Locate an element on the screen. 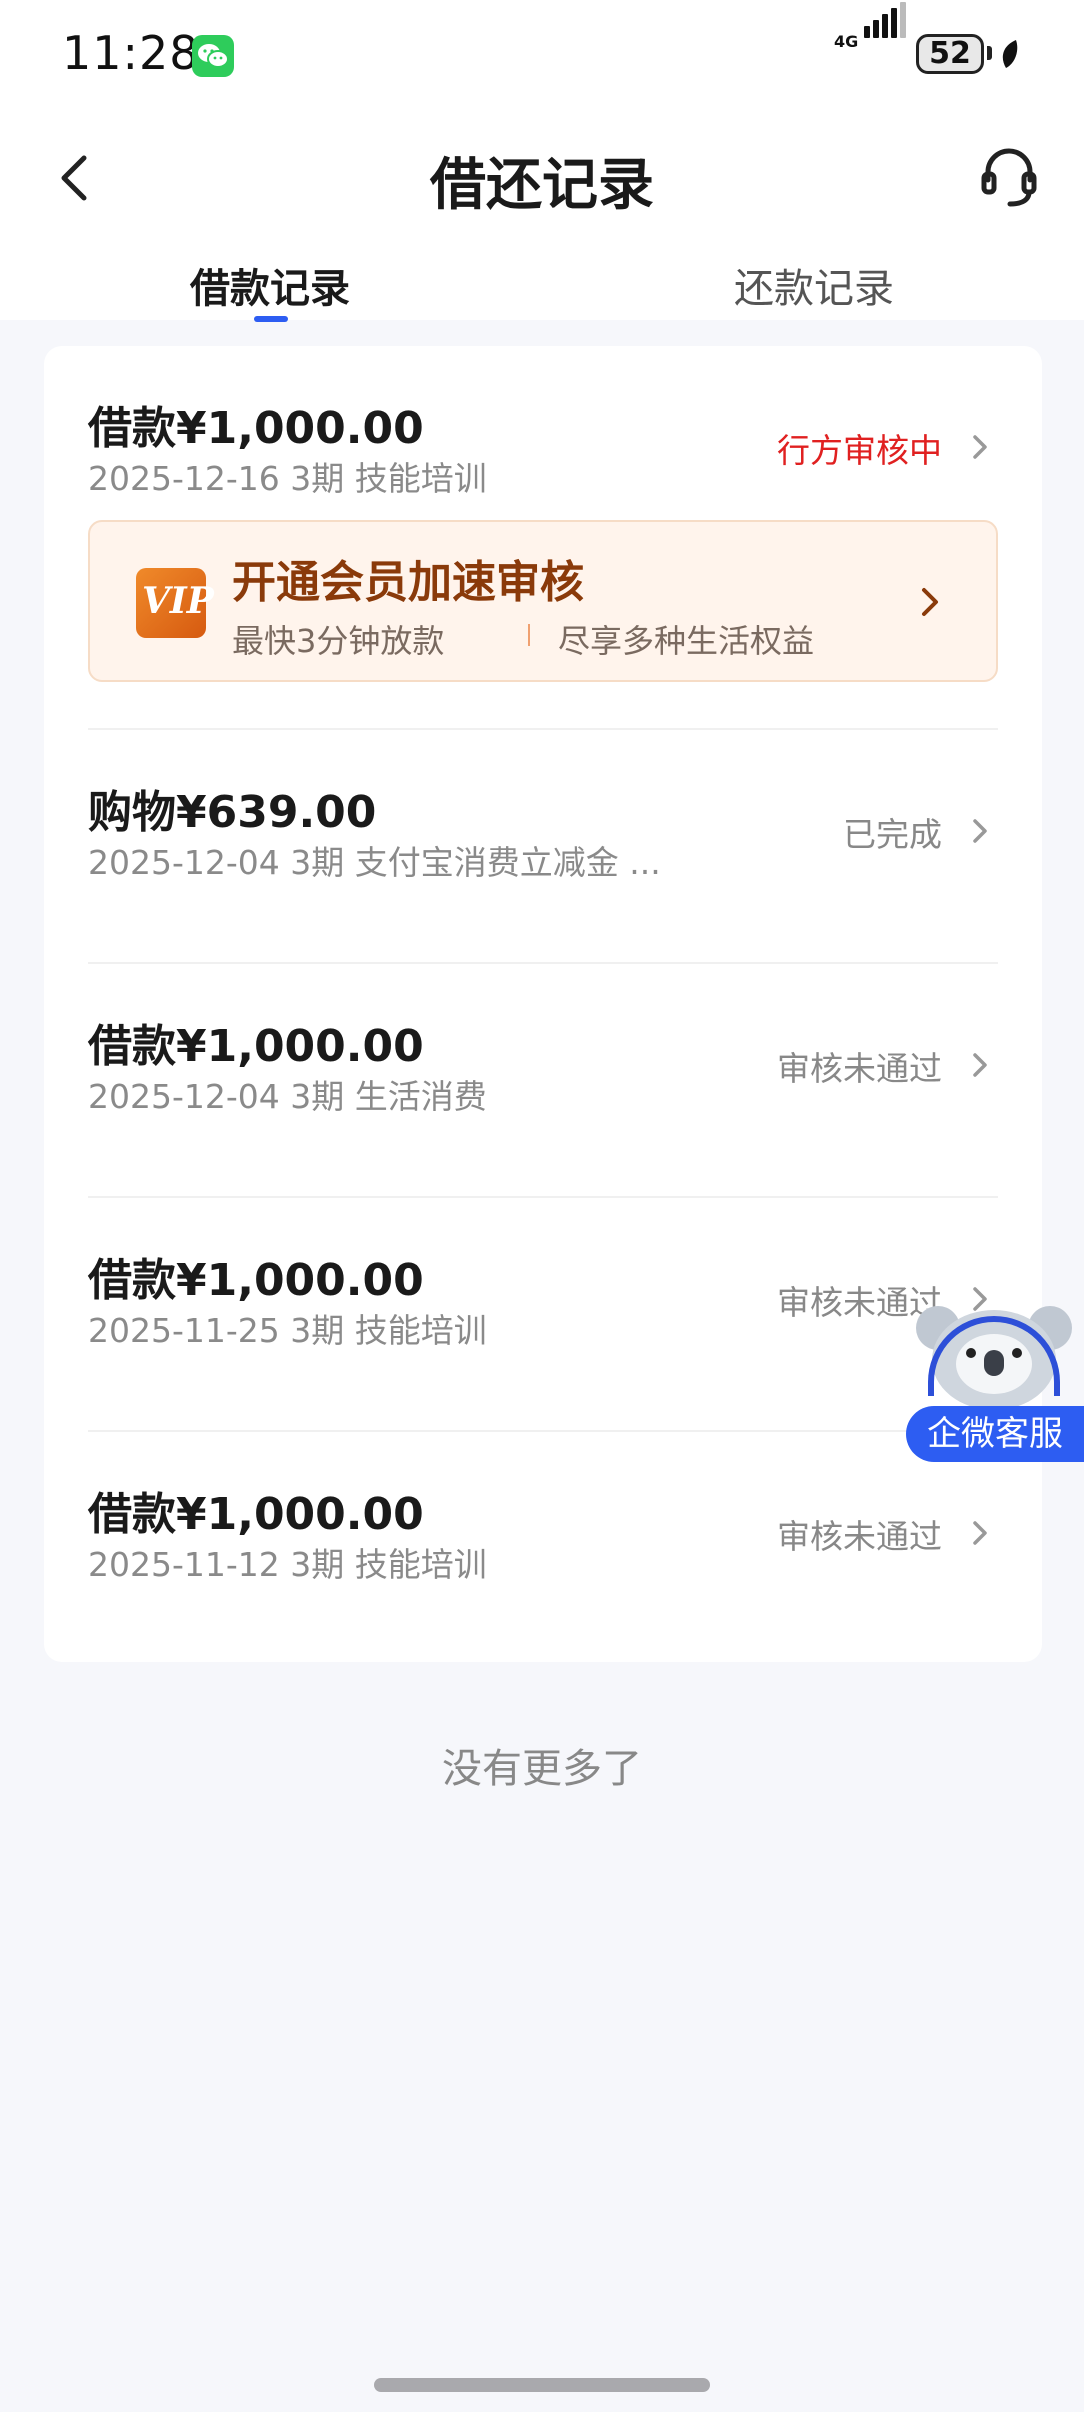 Image resolution: width=1084 pixels, height=2412 pixels. record-status: 行方审核中 is located at coordinates (859, 450).